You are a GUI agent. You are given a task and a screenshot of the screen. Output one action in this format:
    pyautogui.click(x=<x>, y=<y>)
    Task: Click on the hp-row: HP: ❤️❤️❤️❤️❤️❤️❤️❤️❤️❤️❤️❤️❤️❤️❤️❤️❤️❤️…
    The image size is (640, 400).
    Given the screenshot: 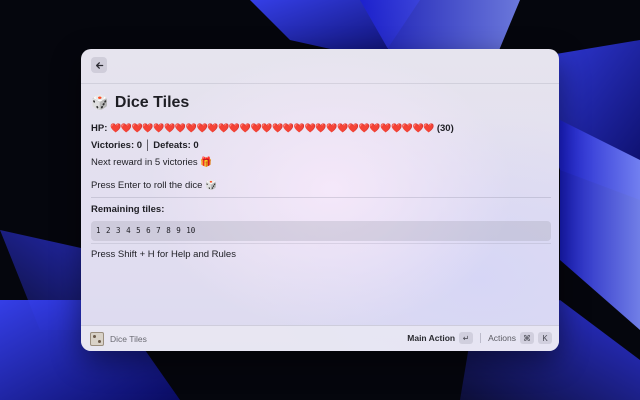 What is the action you would take?
    pyautogui.click(x=321, y=129)
    